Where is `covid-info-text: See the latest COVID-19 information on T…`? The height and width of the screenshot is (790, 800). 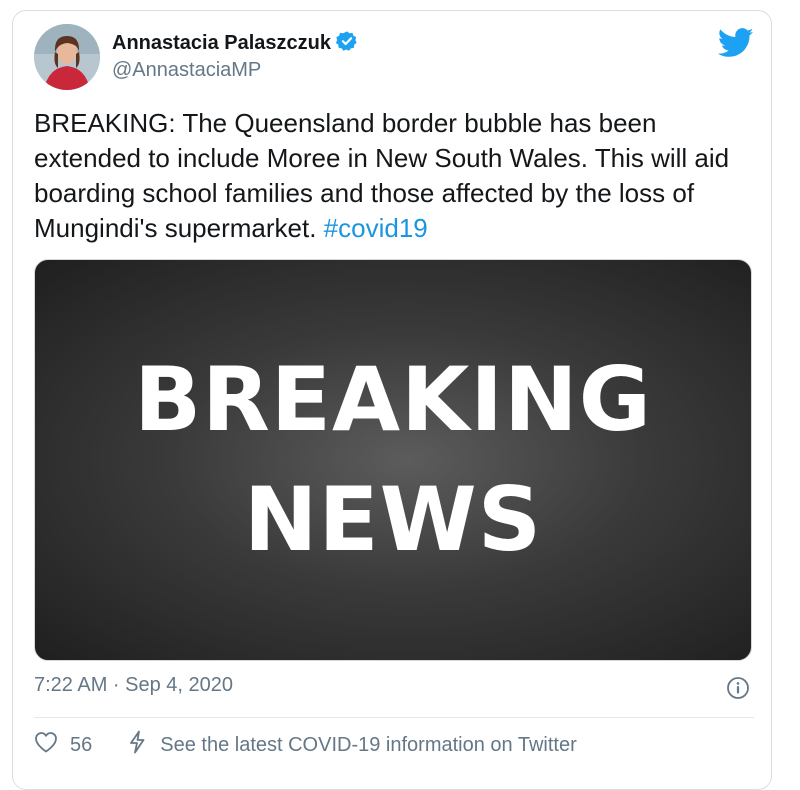
covid-info-text: See the latest COVID-19 information on T… is located at coordinates (368, 745).